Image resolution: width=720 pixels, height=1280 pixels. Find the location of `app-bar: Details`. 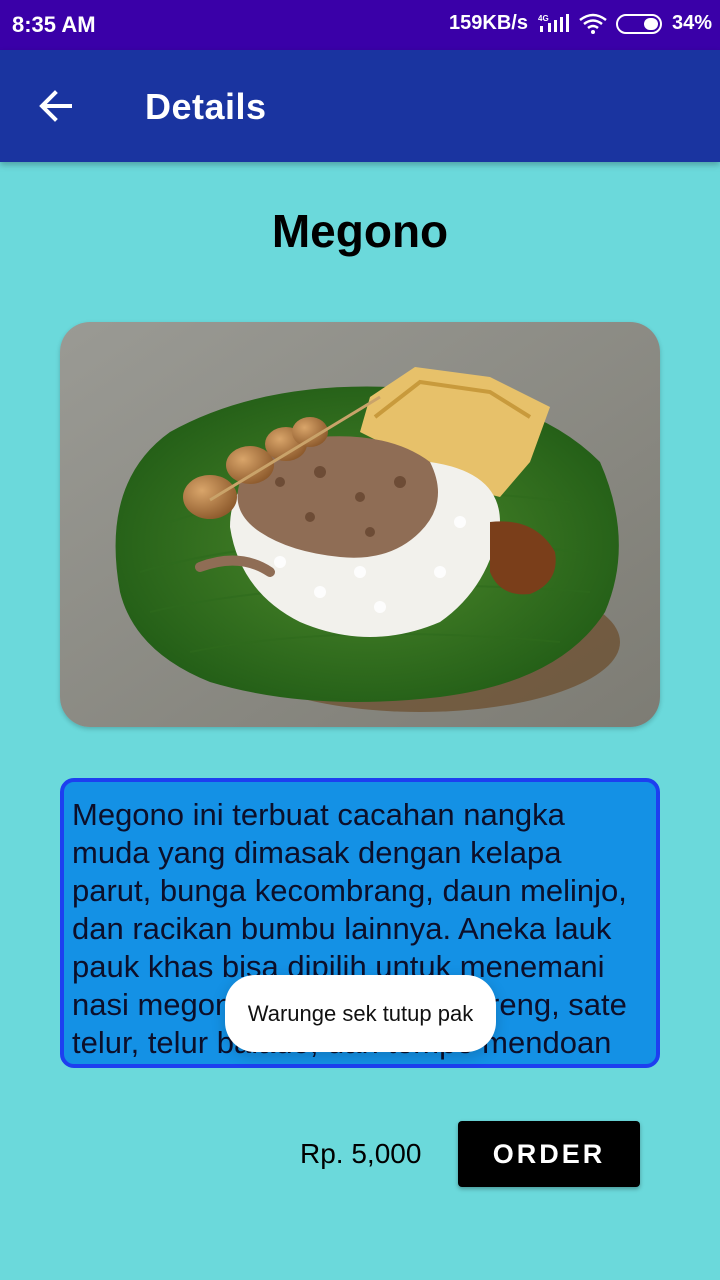

app-bar: Details is located at coordinates (360, 106).